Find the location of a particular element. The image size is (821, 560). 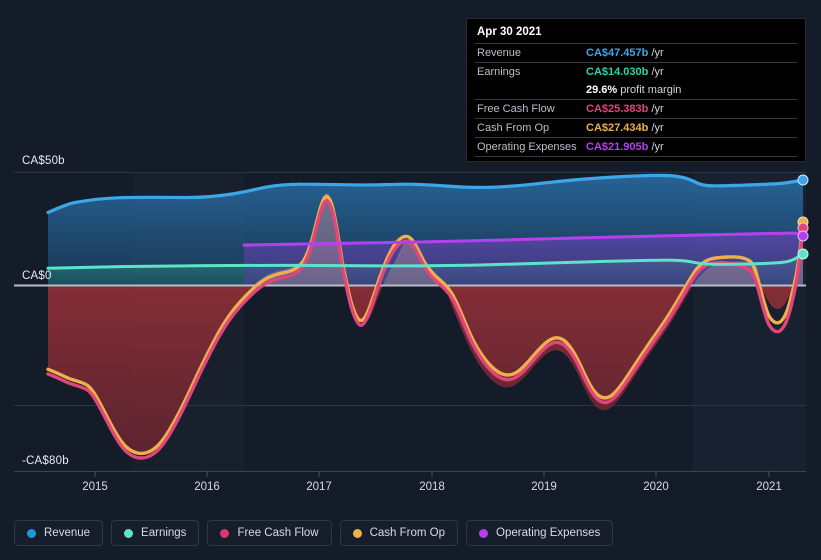

legend-label-operating-expenses: Operating Expenses is located at coordinates (548, 533).